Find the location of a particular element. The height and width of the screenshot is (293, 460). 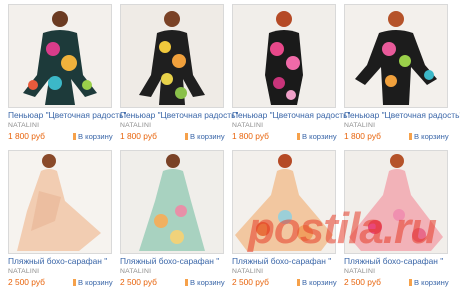

robe-yellow-floral-image is located at coordinates (172, 56).